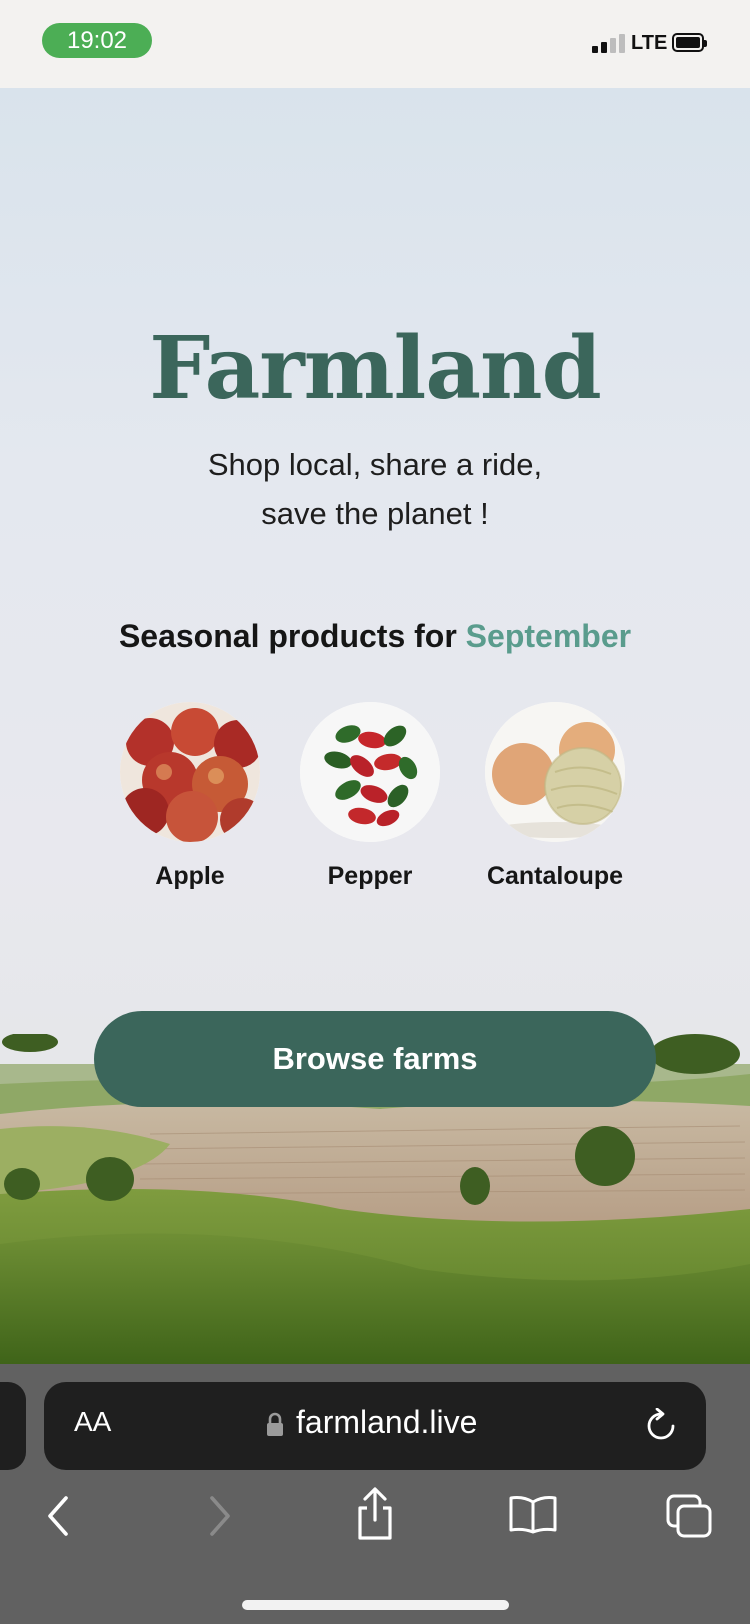 The image size is (750, 1624). What do you see at coordinates (375, 368) in the screenshot?
I see `brand-title: Farmland` at bounding box center [375, 368].